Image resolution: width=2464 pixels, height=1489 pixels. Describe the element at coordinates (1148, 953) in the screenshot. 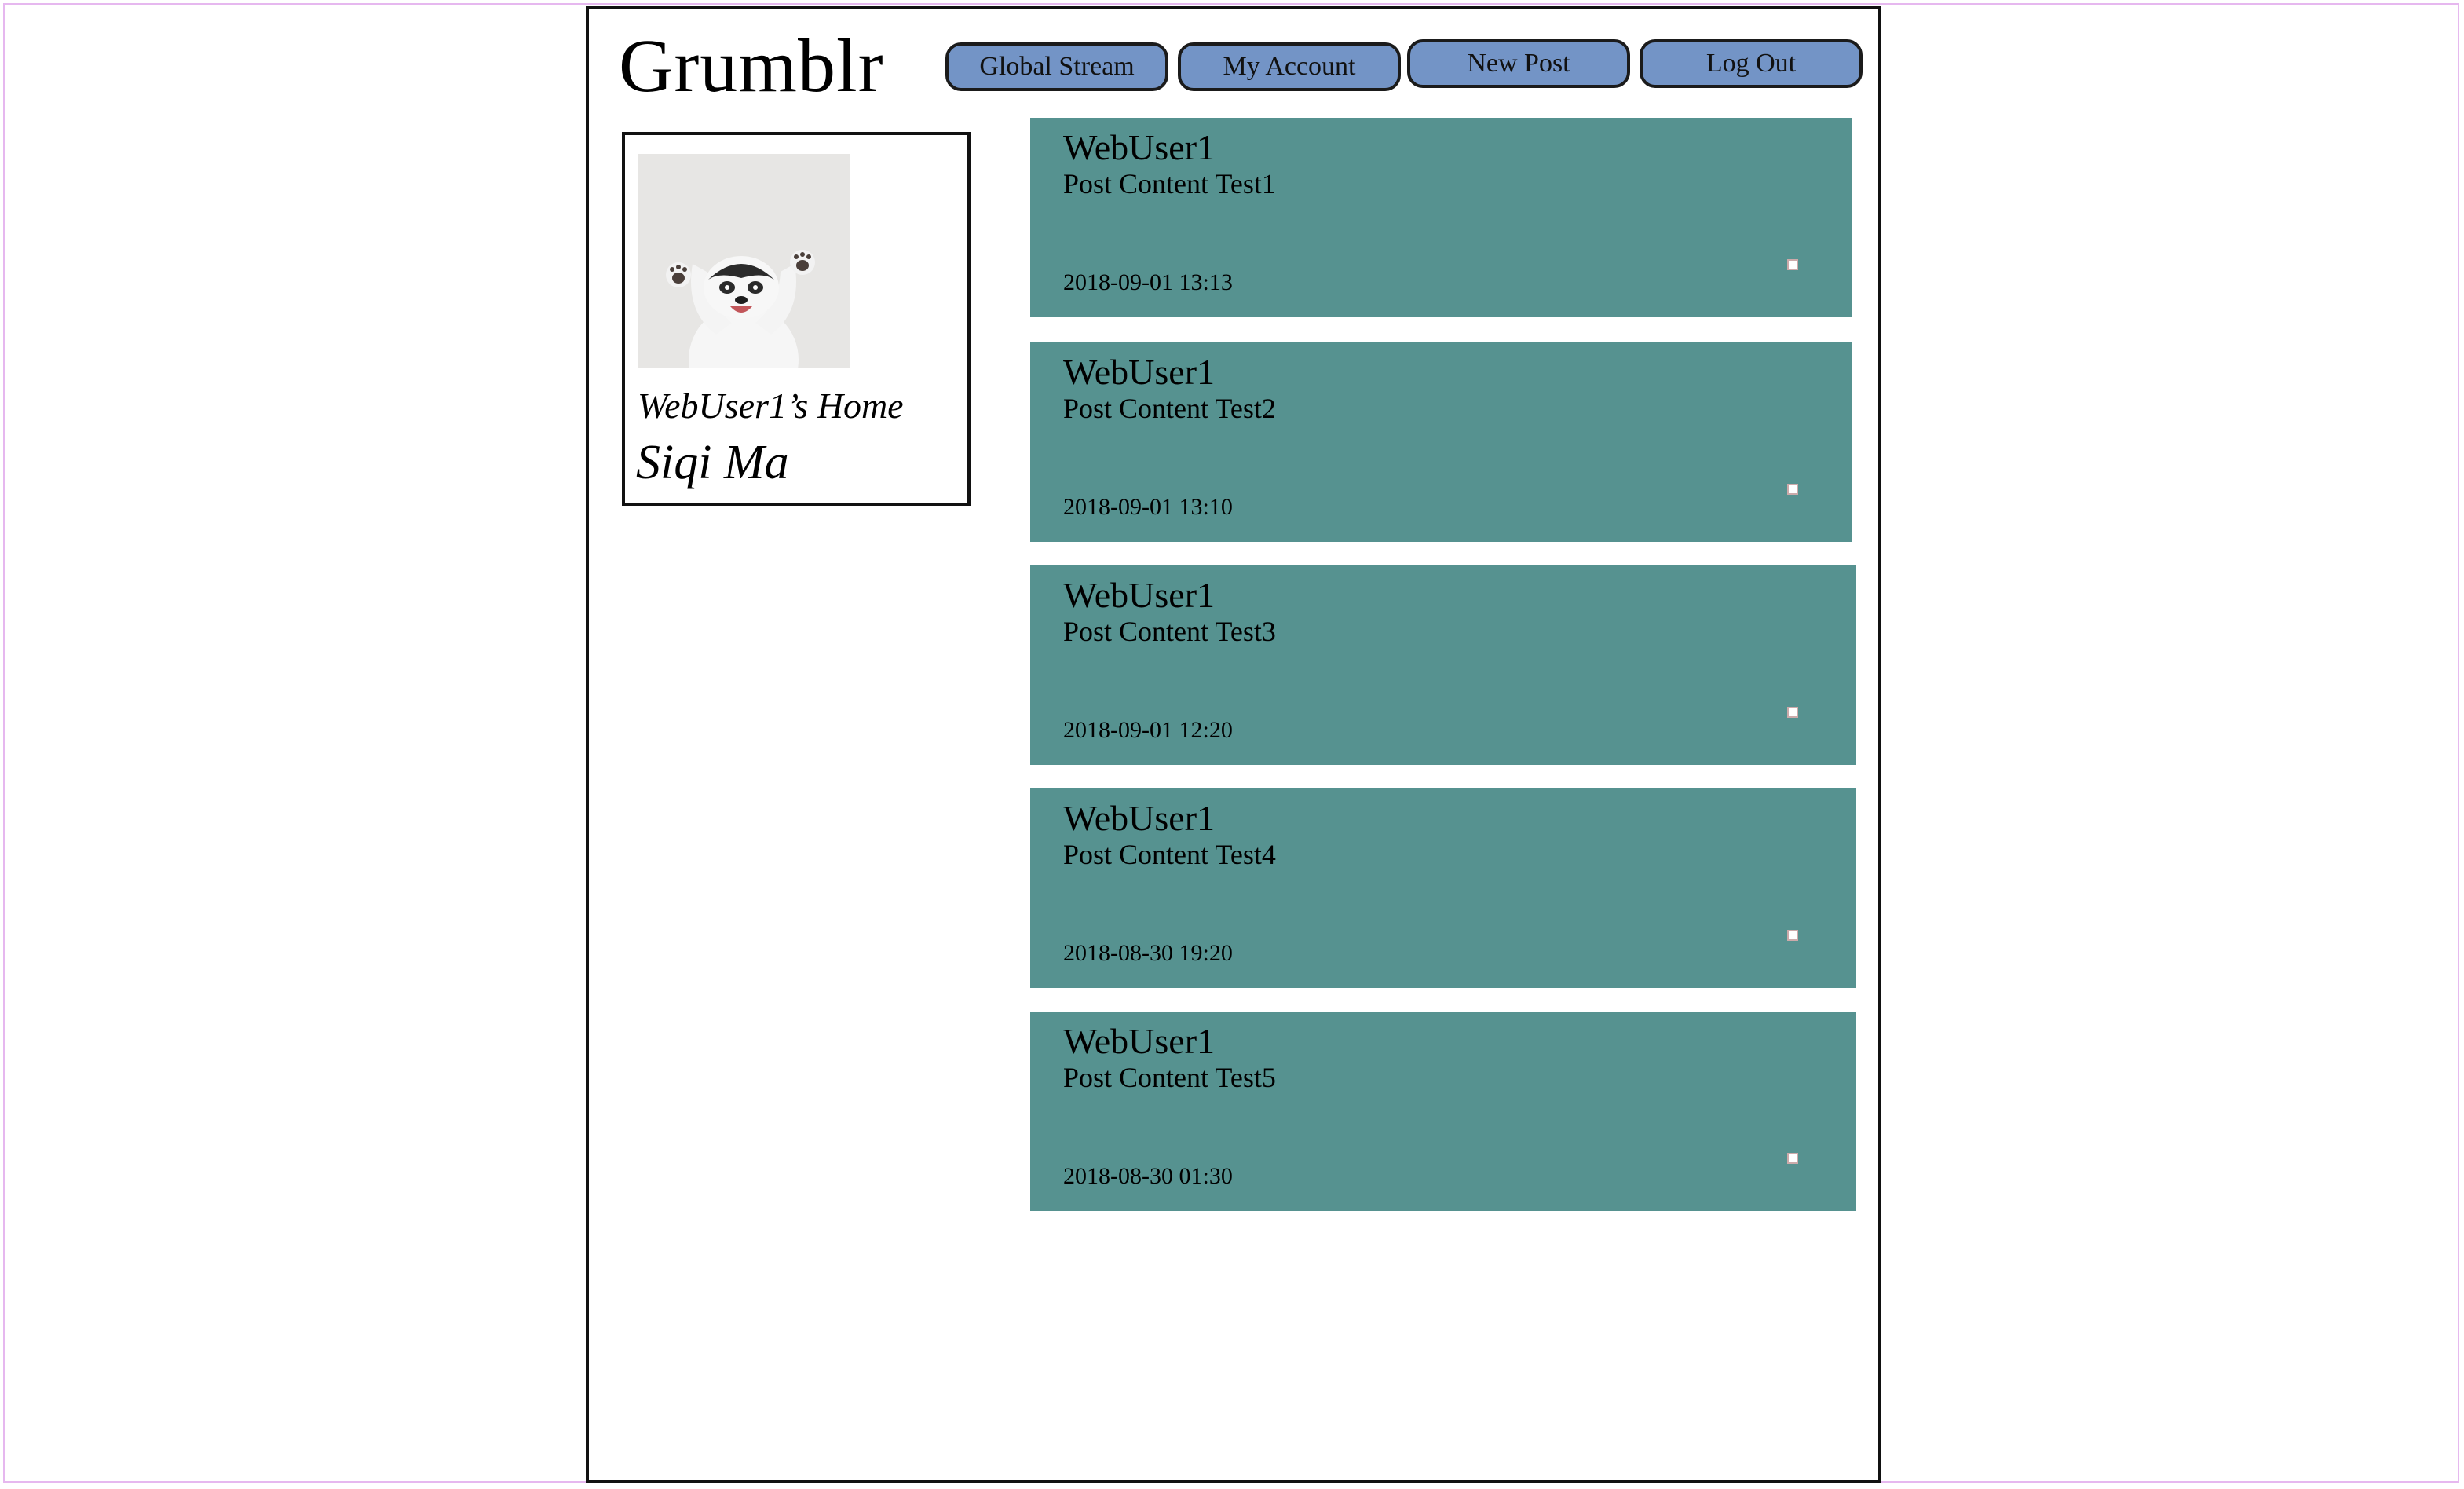

I see `post-timestamp: 2018-08-30 19:20` at that location.